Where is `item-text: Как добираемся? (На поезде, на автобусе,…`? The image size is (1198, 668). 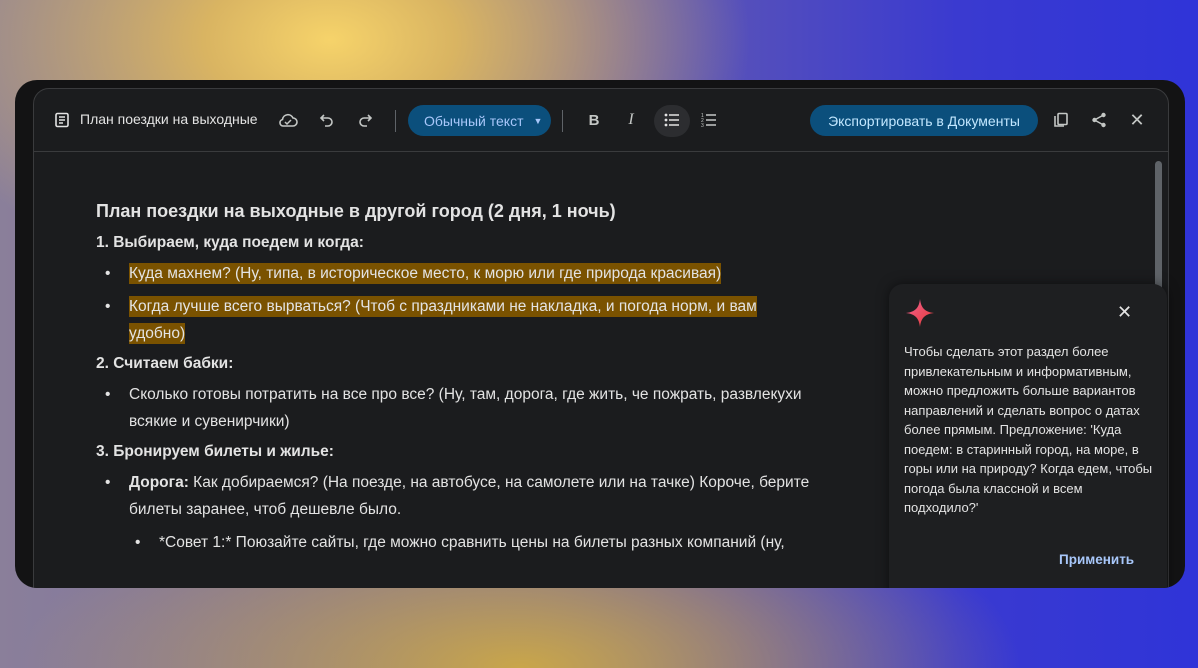 item-text: Как добираемся? (На поезде, на автобусе,… is located at coordinates (469, 496).